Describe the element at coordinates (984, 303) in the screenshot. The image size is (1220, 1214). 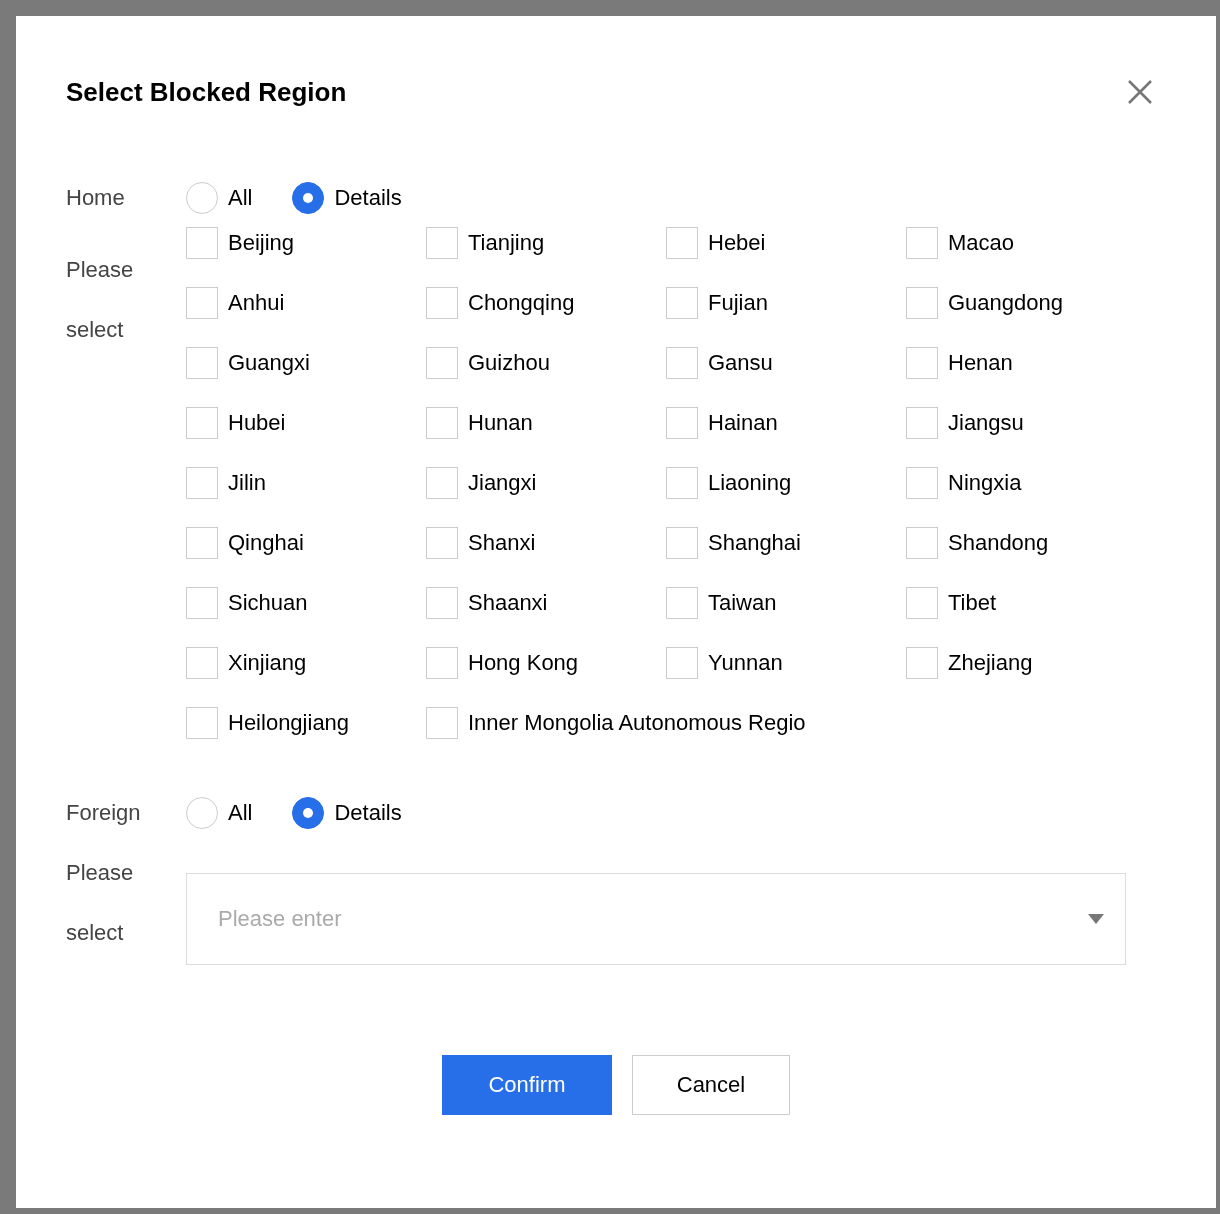
I see `region-checkbox: Guangdong` at that location.